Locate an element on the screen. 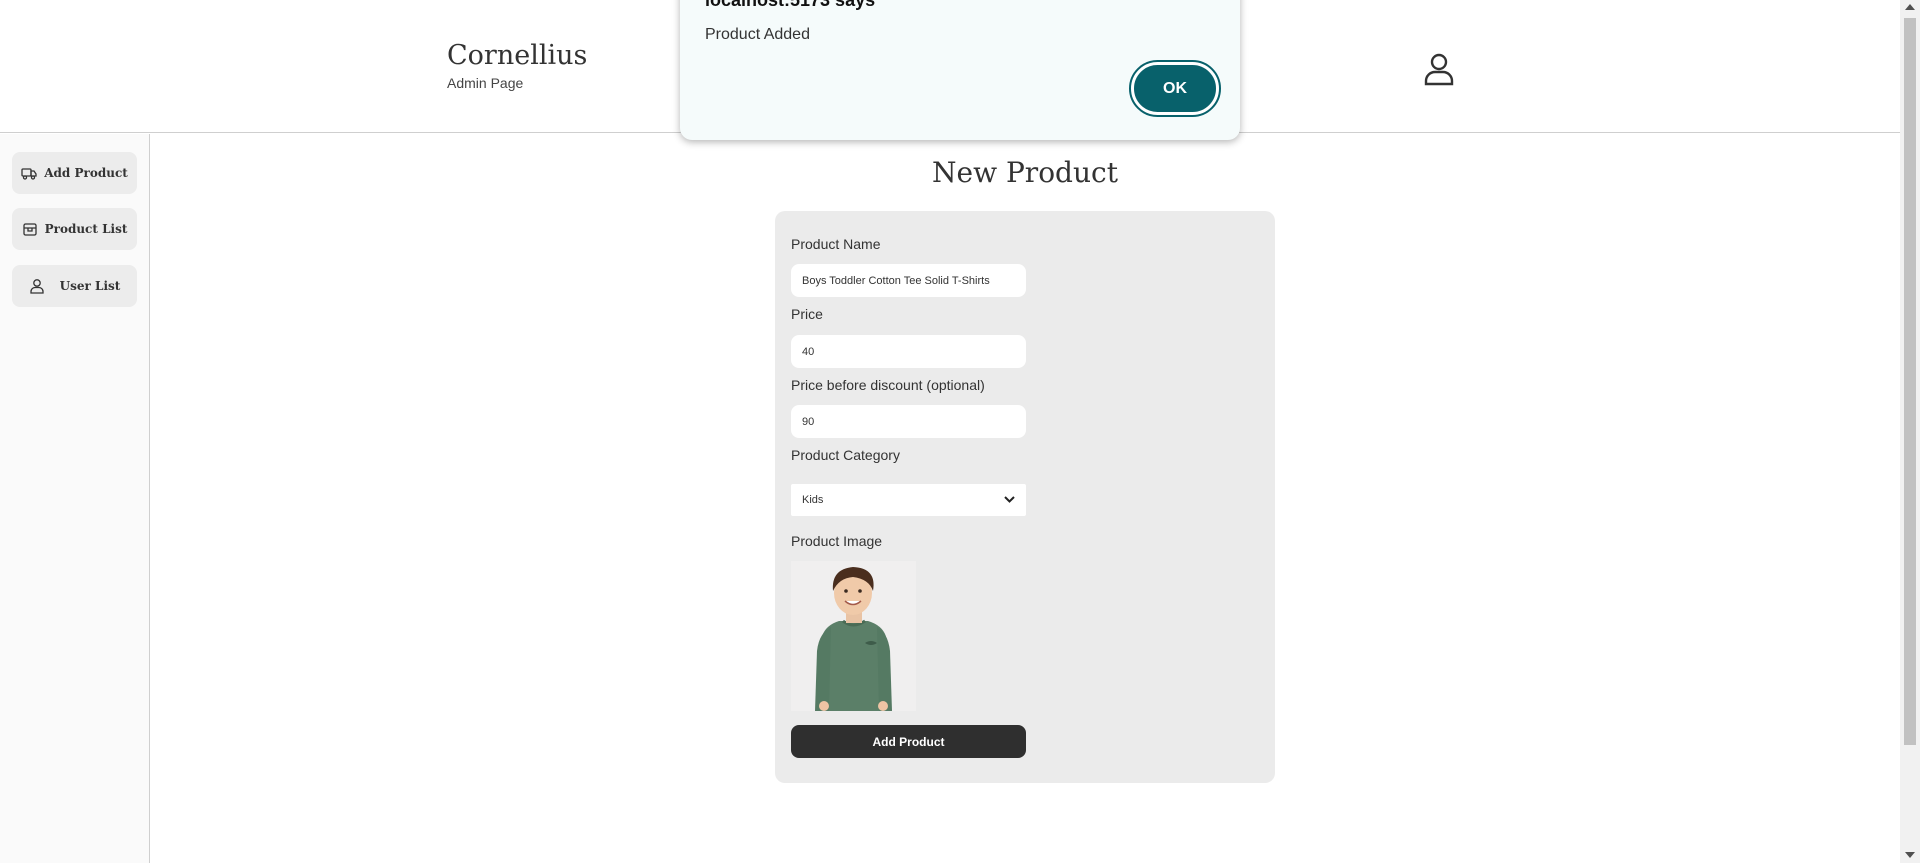  product-photo is located at coordinates (853, 636).